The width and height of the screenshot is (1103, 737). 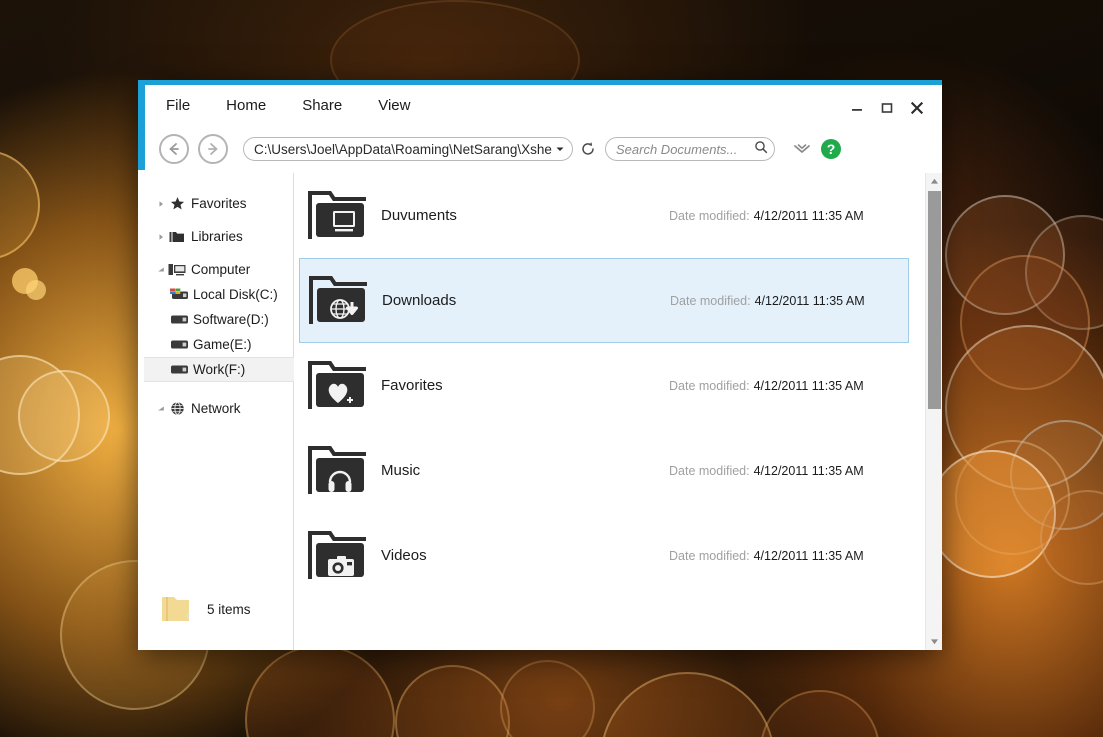 I want to click on sidebar-label: Libraries, so click(x=217, y=236).